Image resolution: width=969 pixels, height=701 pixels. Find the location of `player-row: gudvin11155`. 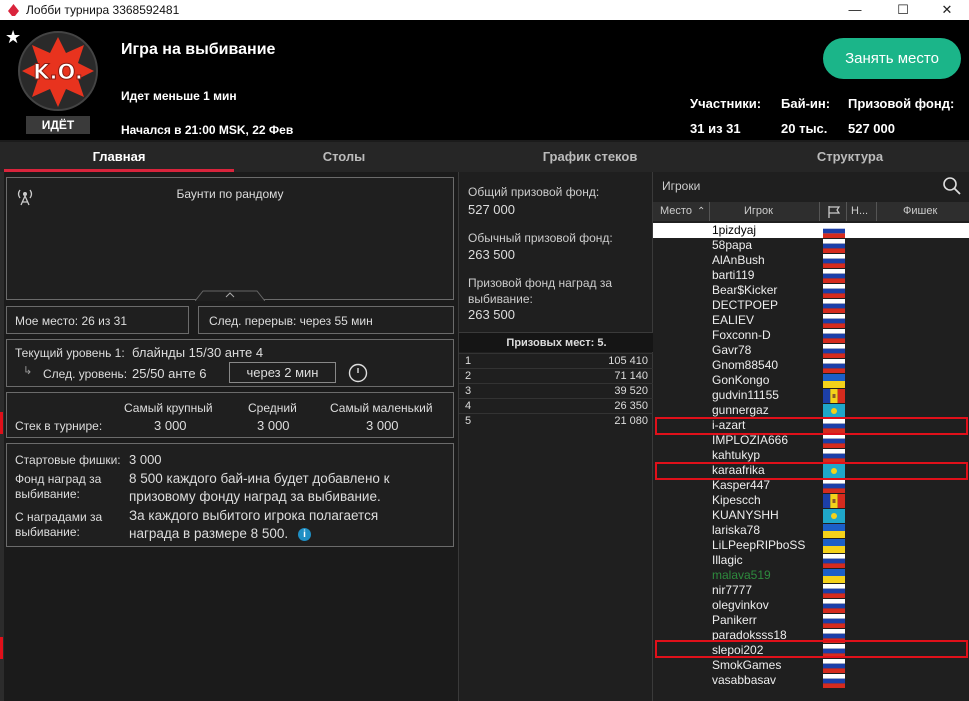

player-row: gudvin11155 is located at coordinates (811, 395).